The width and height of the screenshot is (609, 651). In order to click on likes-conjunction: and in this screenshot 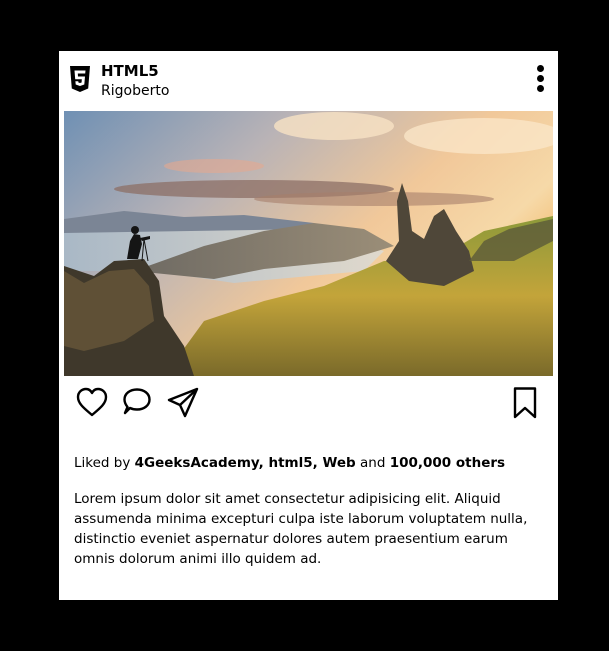, I will do `click(372, 463)`.